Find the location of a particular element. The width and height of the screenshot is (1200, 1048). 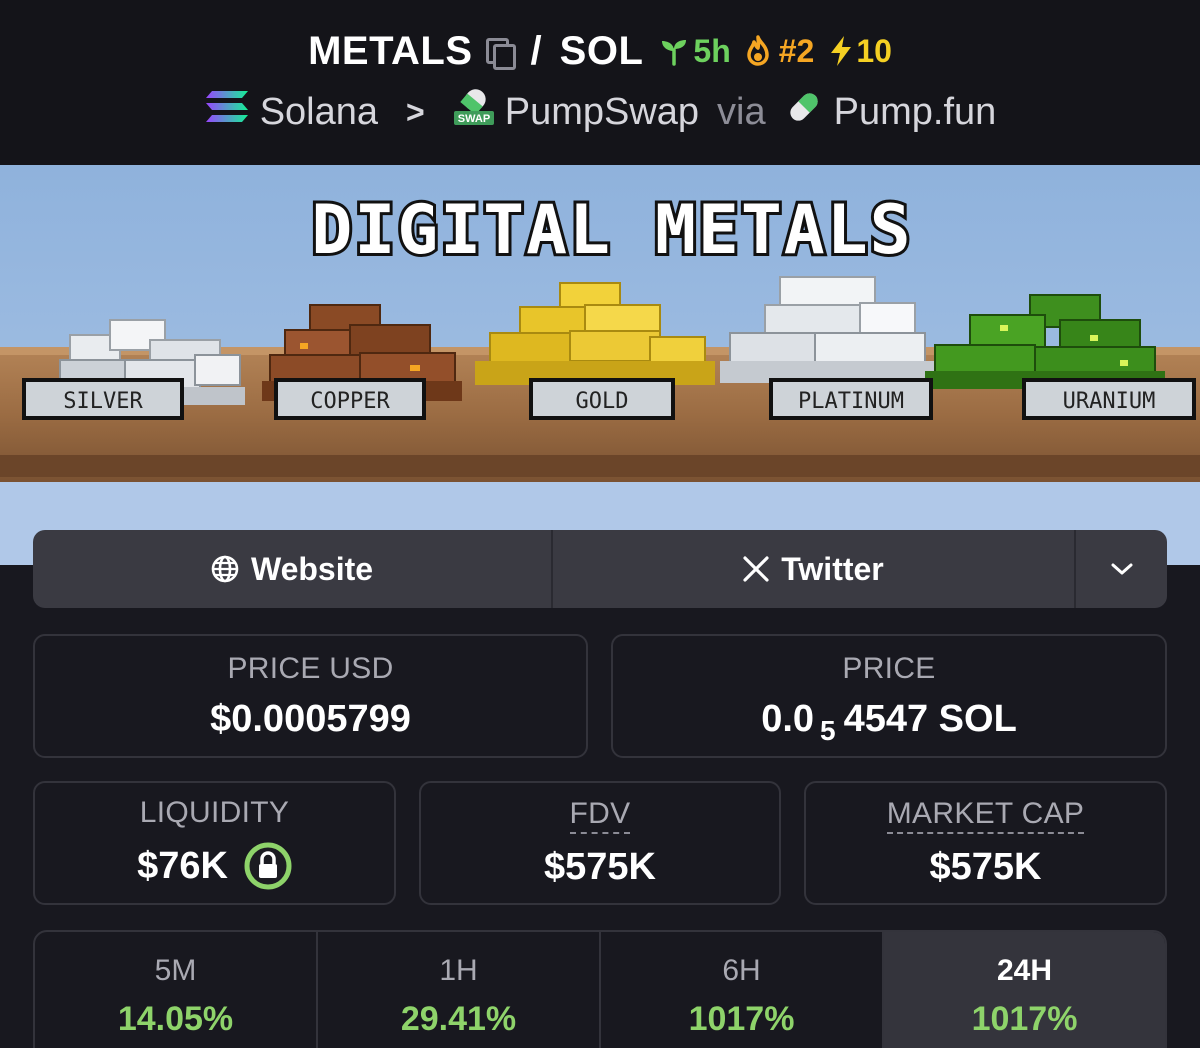

price-native-value: 0.0 5 4547 SOL is located at coordinates (889, 722).